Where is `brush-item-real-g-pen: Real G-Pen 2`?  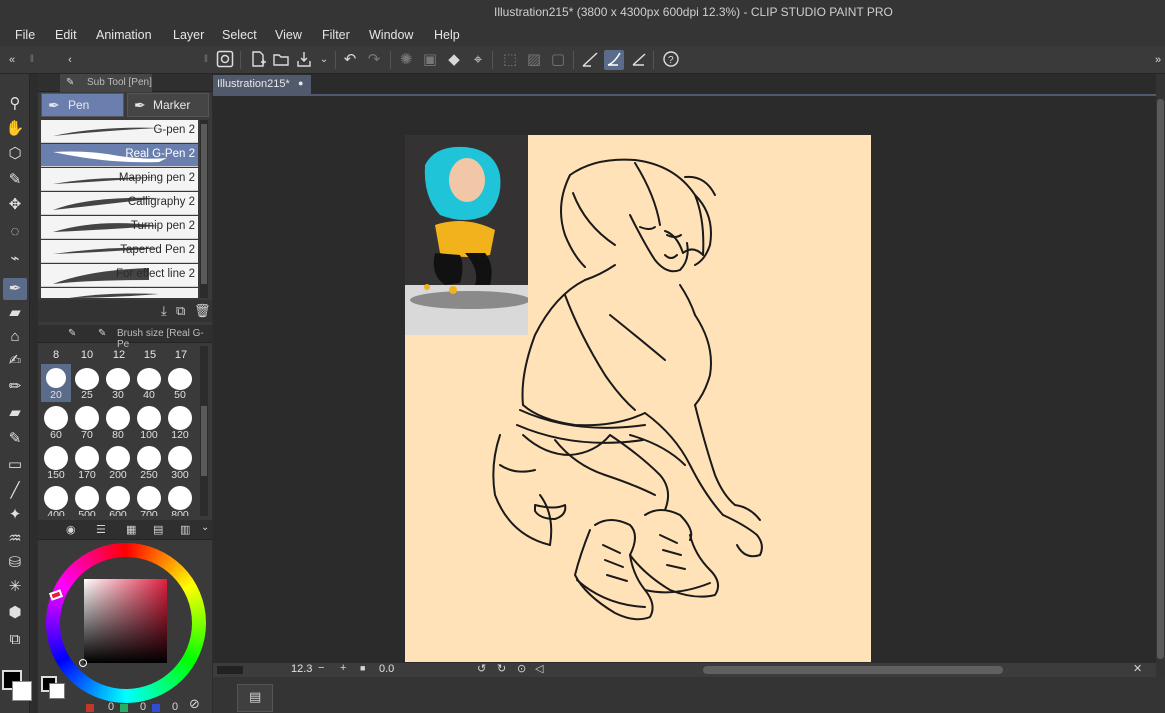
brush-item-real-g-pen: Real G-Pen 2 is located at coordinates (119, 155).